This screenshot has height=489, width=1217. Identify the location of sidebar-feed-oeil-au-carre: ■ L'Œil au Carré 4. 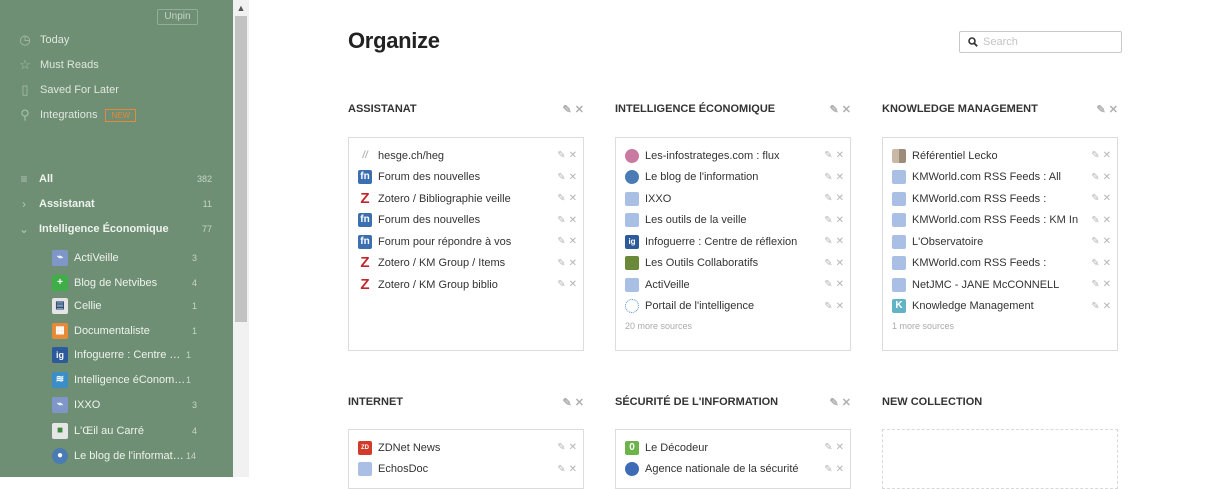
(106, 431).